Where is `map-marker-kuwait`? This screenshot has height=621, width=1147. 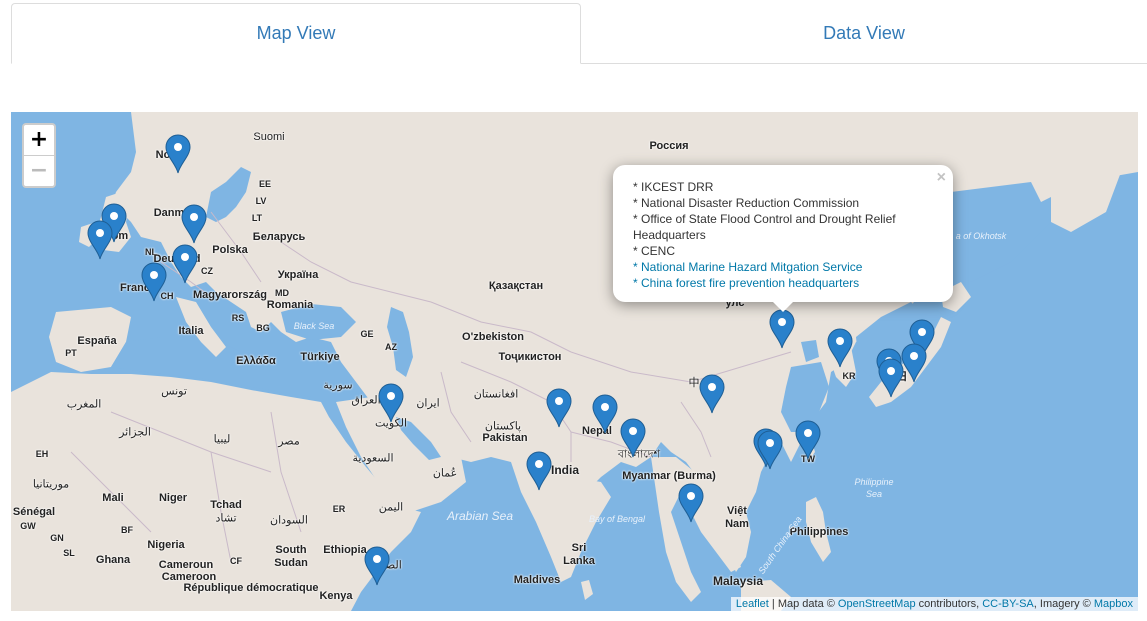 map-marker-kuwait is located at coordinates (391, 403).